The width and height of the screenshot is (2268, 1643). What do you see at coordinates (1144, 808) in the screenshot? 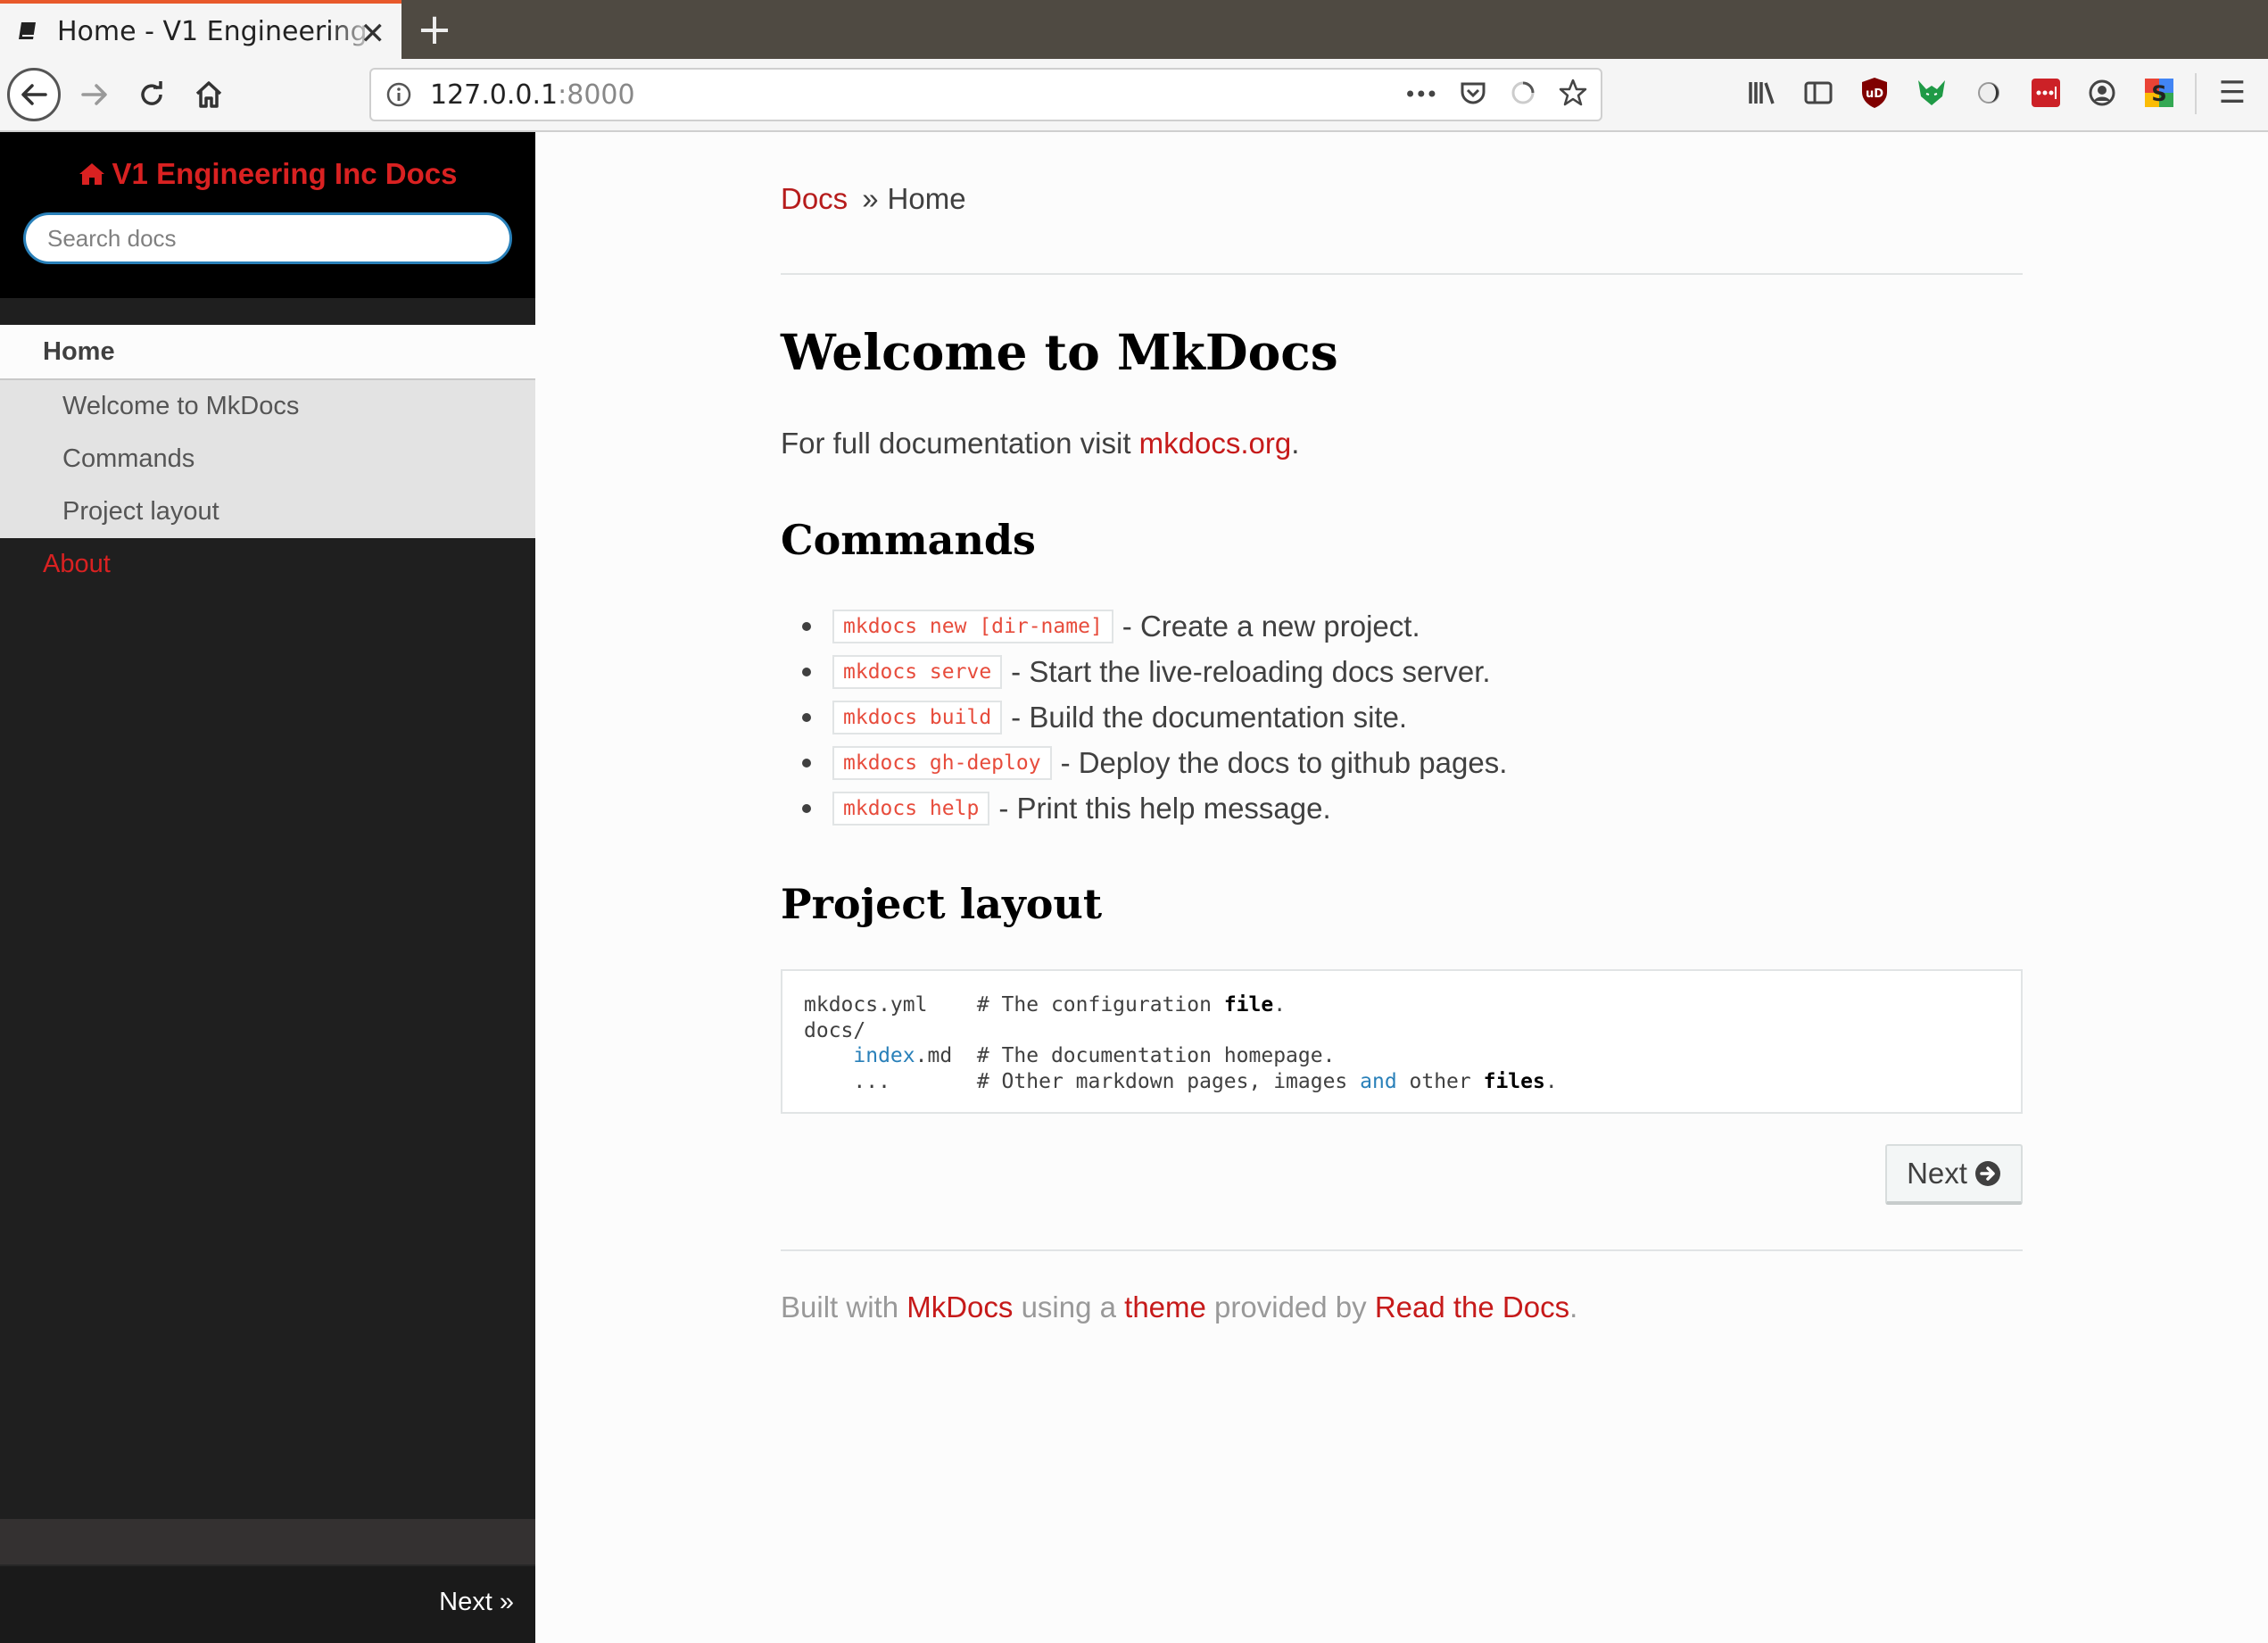
I see `list-item: mkdocs help - Print this help message.` at bounding box center [1144, 808].